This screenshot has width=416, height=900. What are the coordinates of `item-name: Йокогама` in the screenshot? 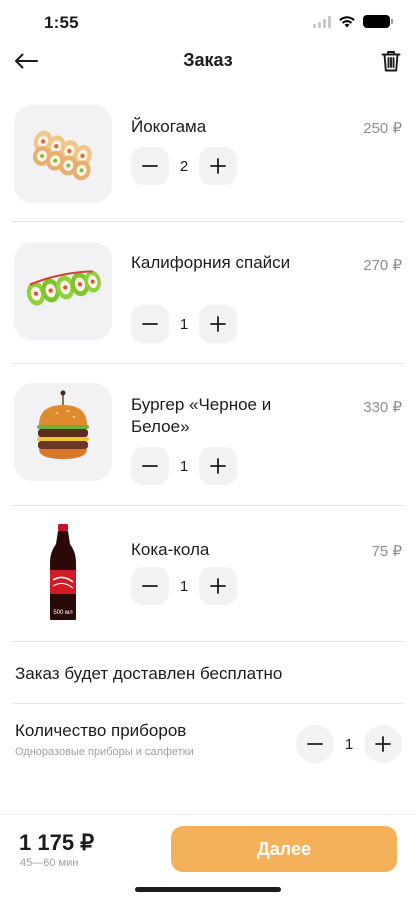 It's located at (169, 126).